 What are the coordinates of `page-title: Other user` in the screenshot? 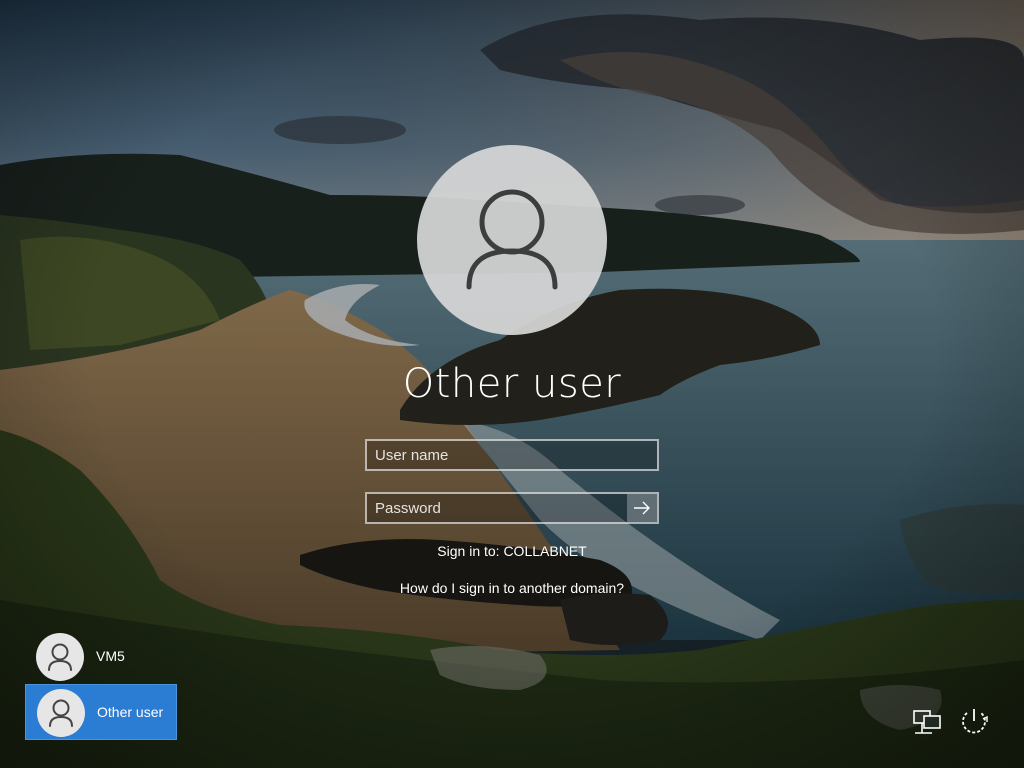 It's located at (512, 384).